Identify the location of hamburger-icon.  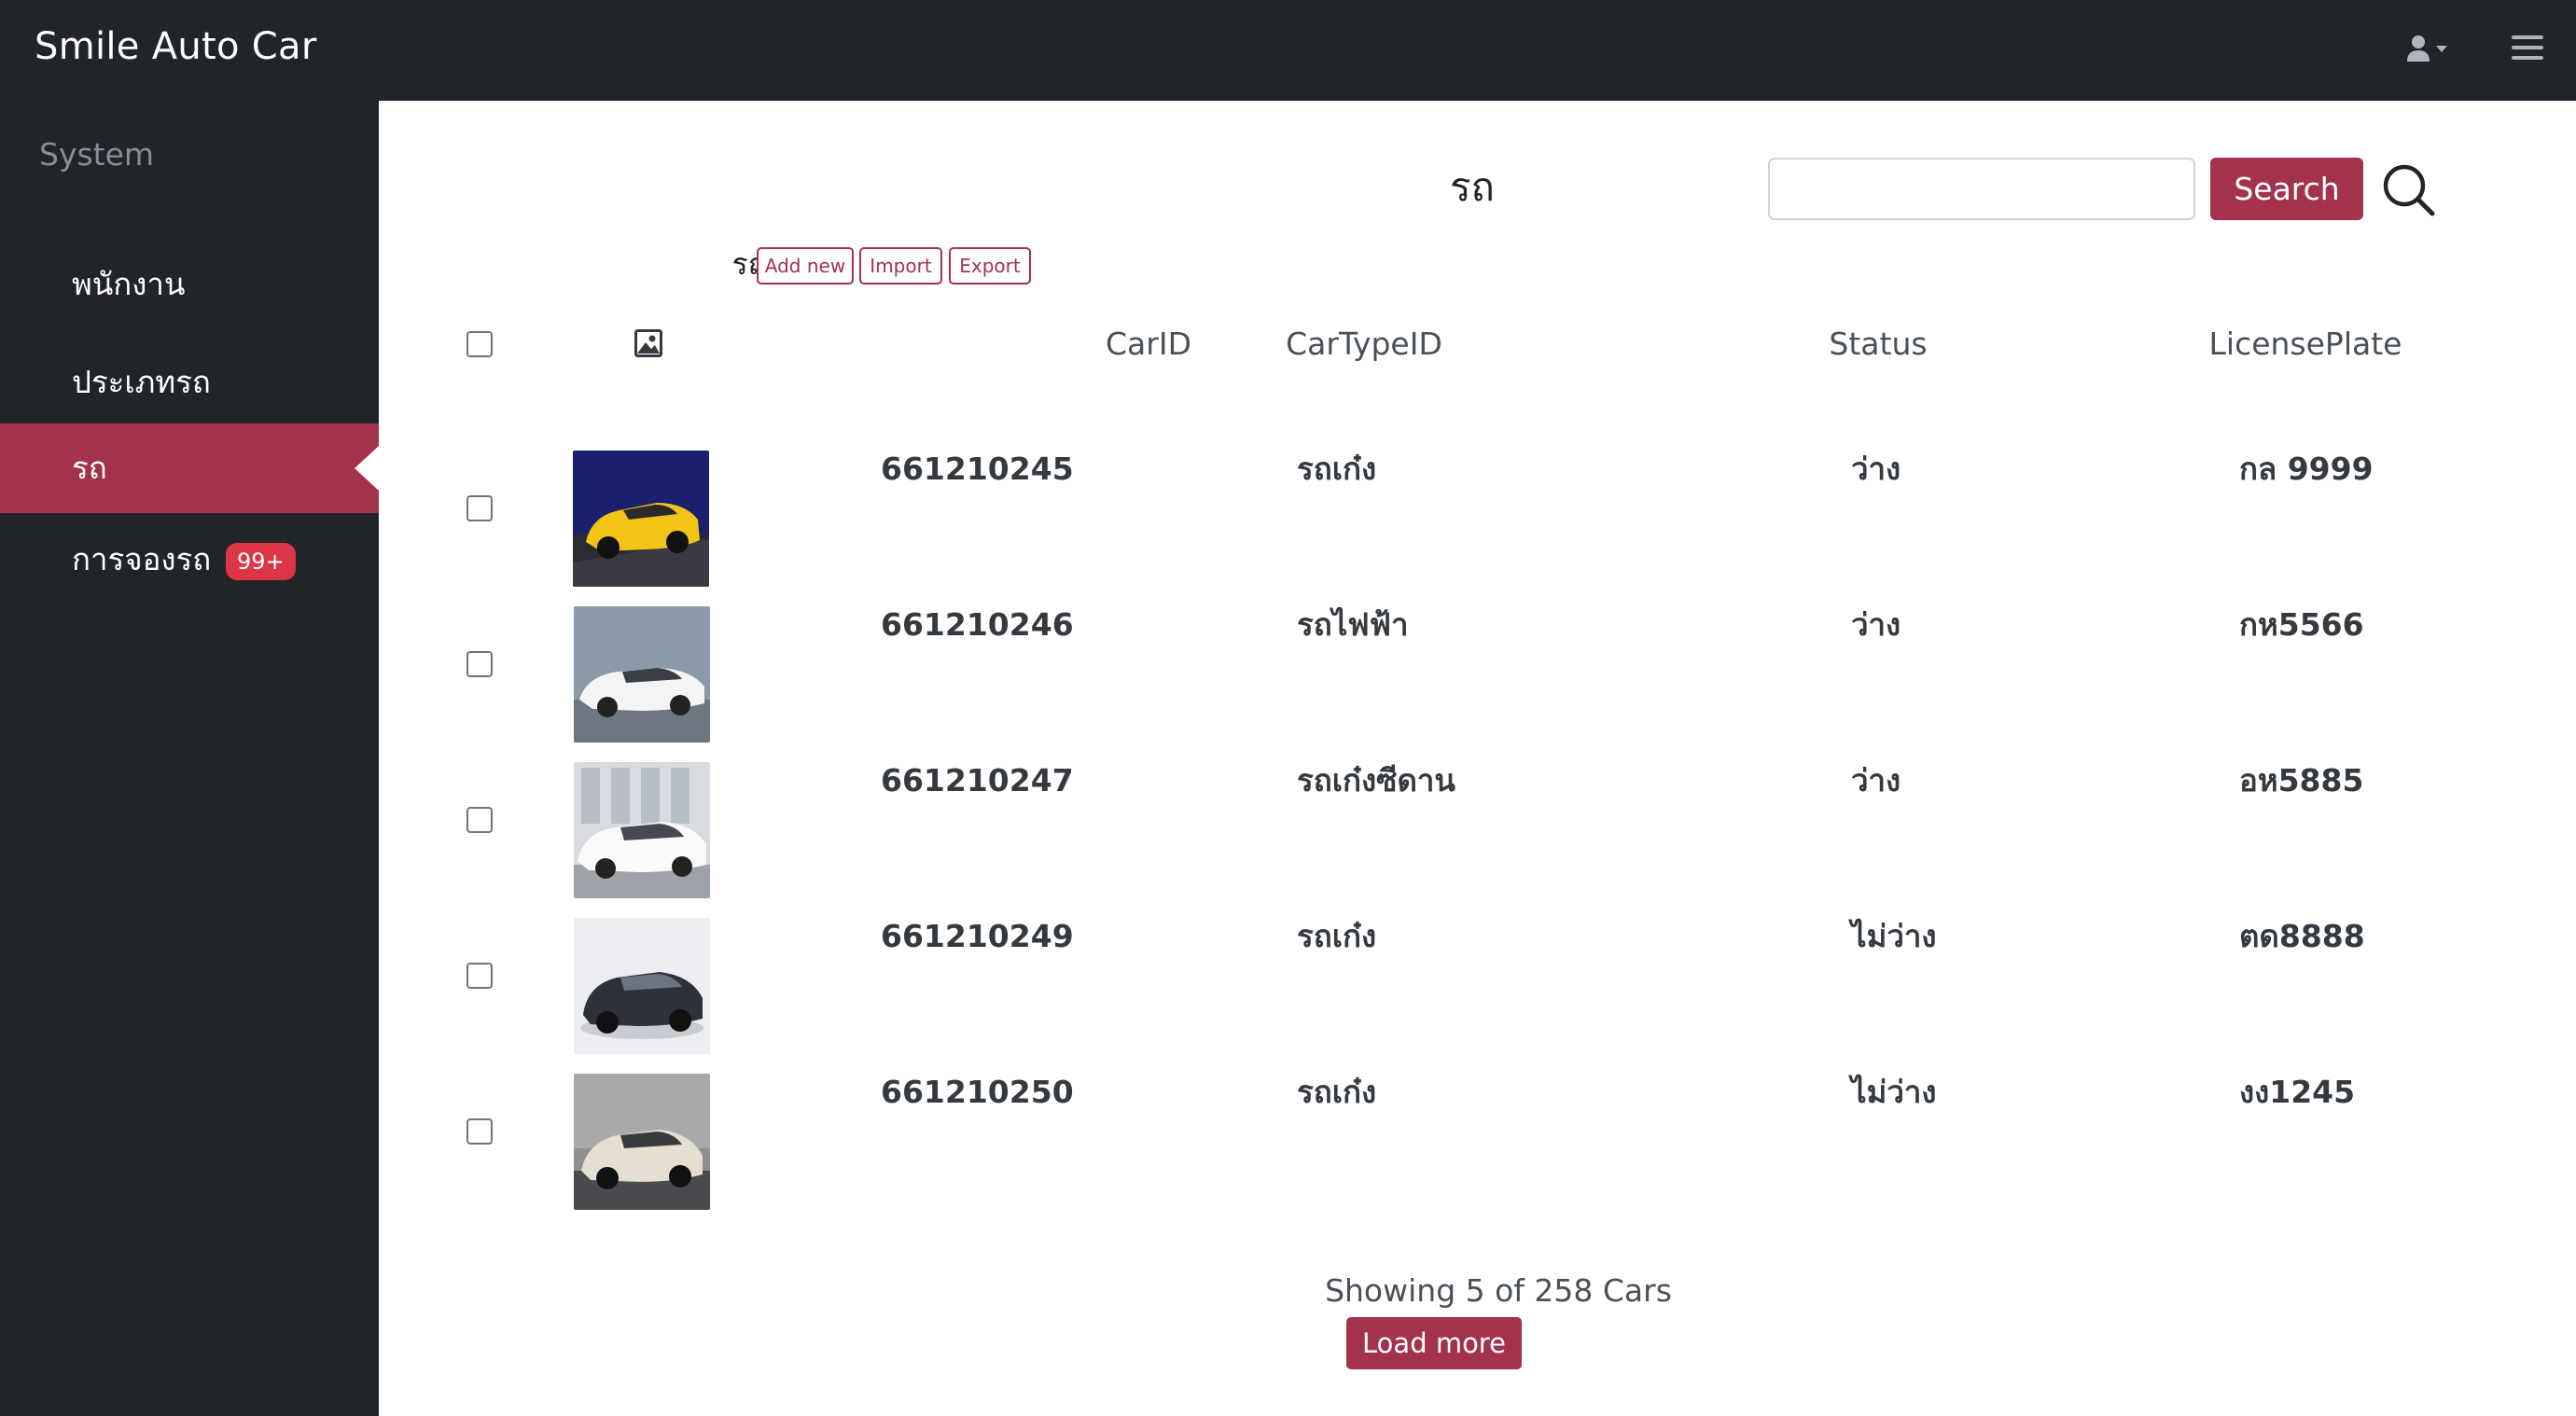
(2527, 48).